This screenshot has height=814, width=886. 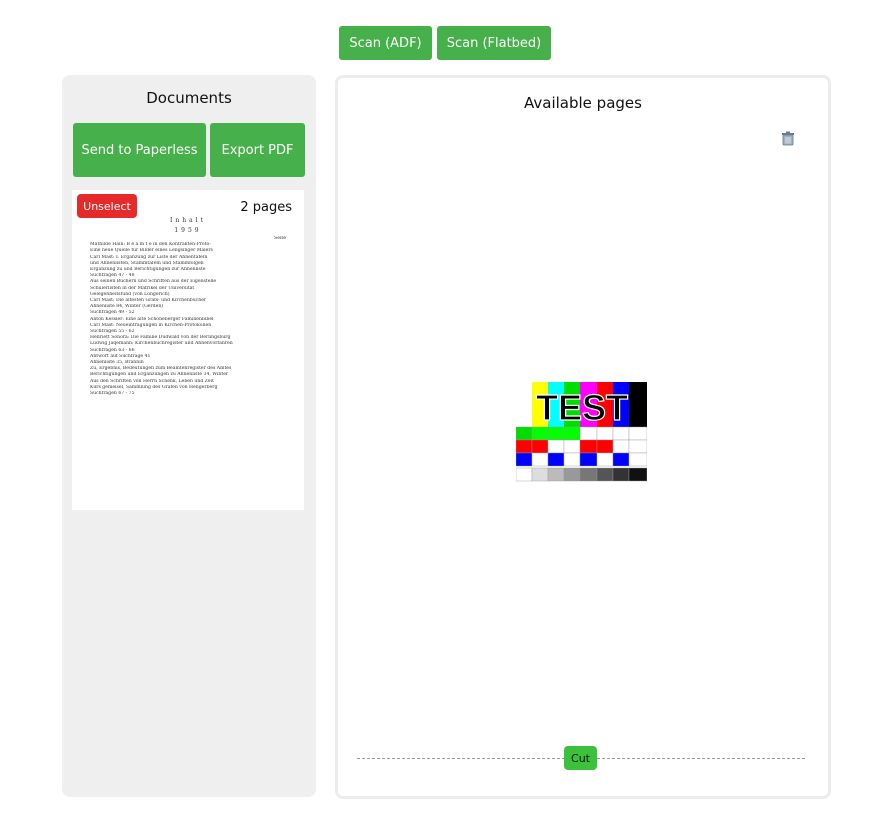 What do you see at coordinates (257, 150) in the screenshot?
I see `export-pdf-button: Export PDF` at bounding box center [257, 150].